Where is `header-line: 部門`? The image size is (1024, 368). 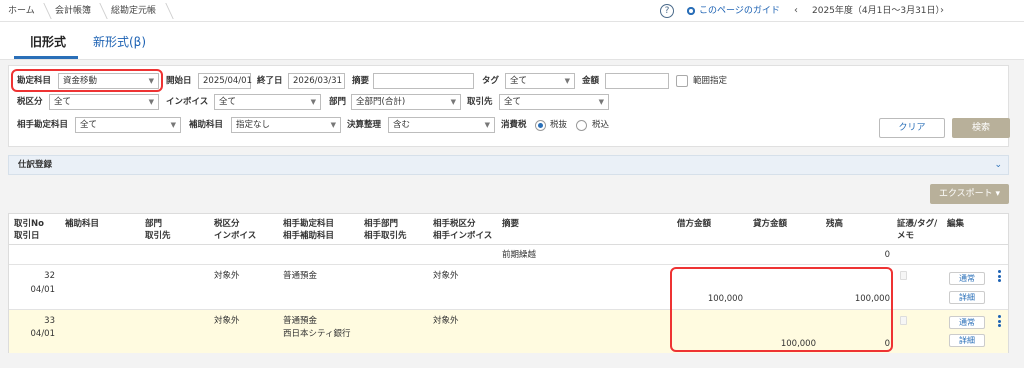
header-line: 部門 is located at coordinates (154, 224).